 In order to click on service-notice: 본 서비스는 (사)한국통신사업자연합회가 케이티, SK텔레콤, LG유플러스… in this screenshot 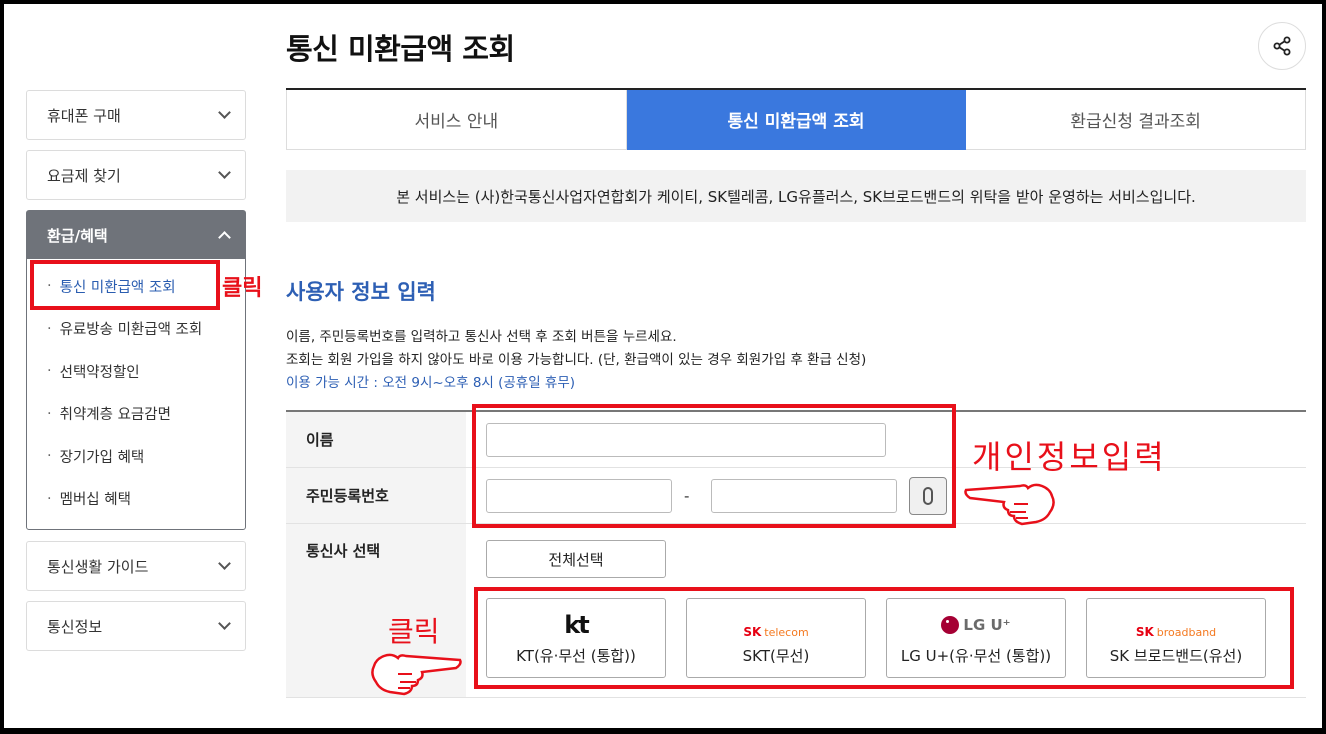, I will do `click(796, 196)`.